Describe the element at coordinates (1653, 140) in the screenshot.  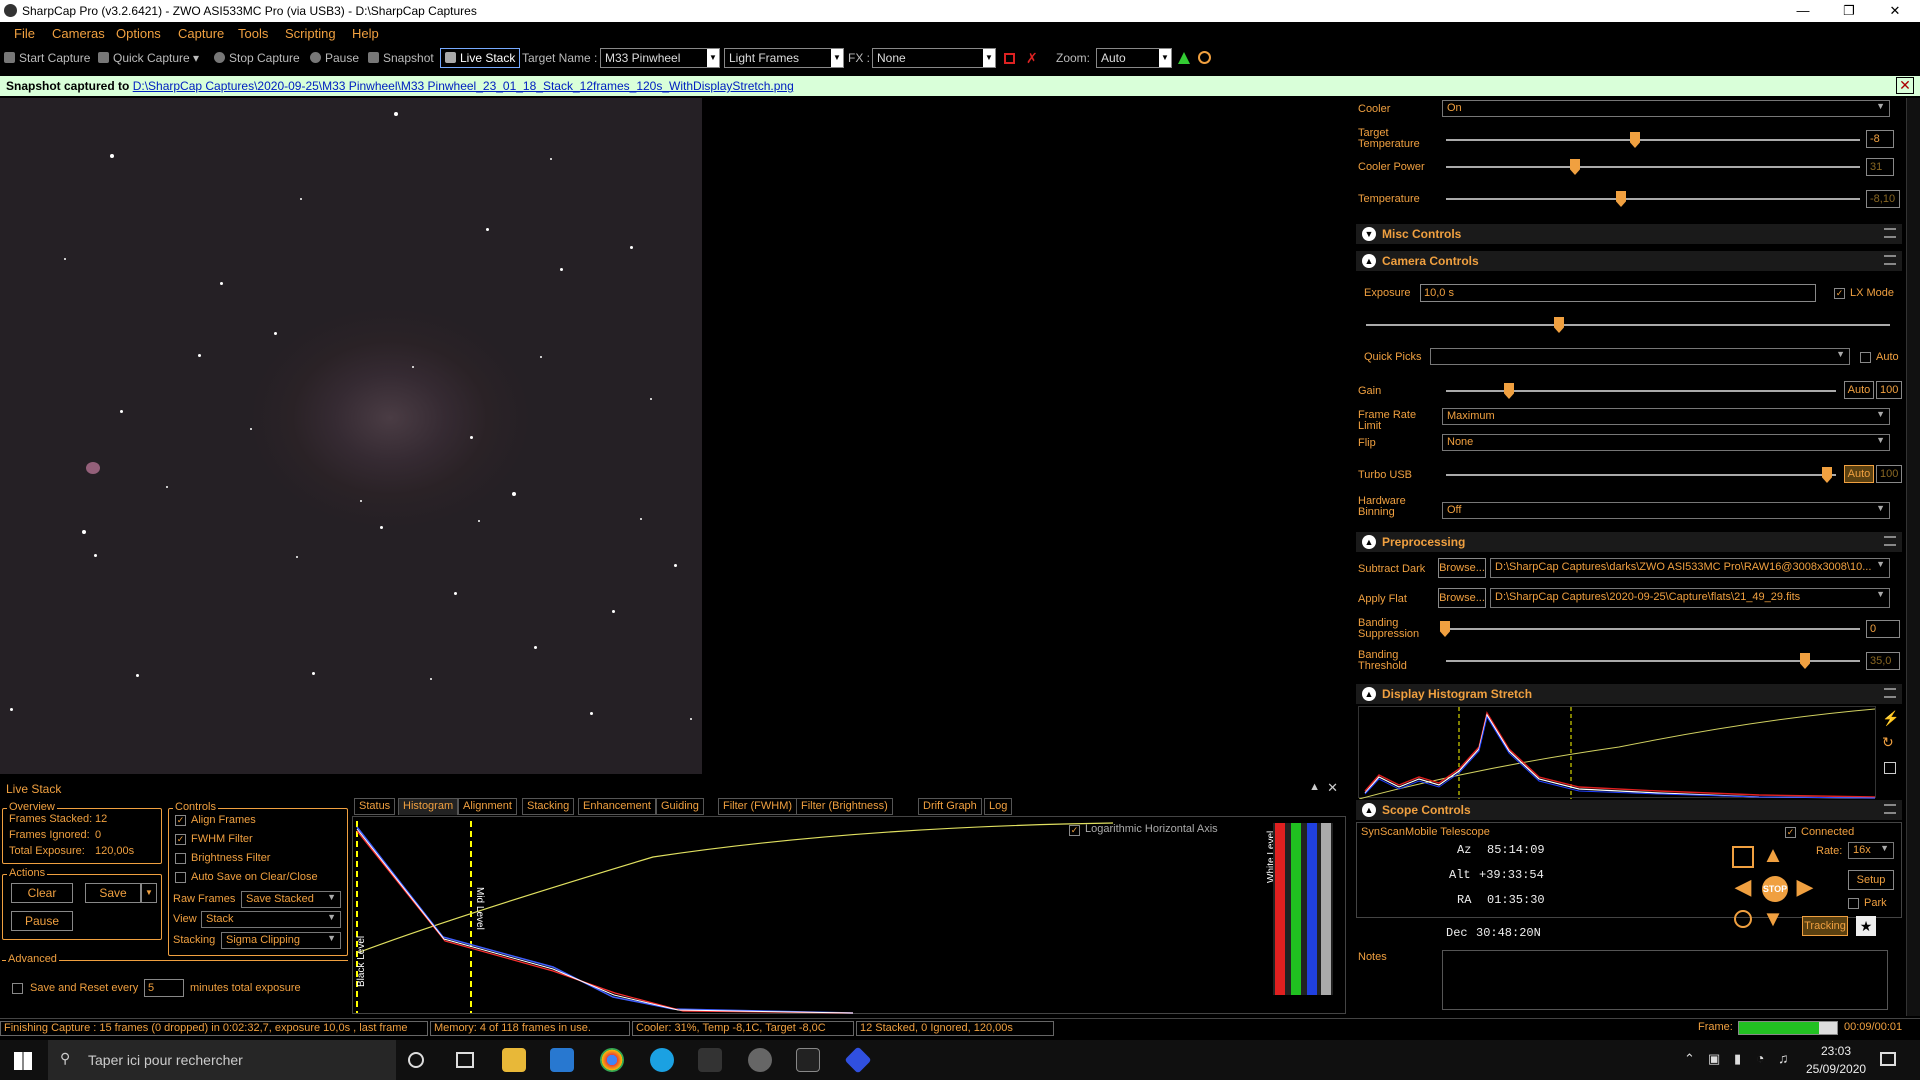
I see `target-temperature-slider` at that location.